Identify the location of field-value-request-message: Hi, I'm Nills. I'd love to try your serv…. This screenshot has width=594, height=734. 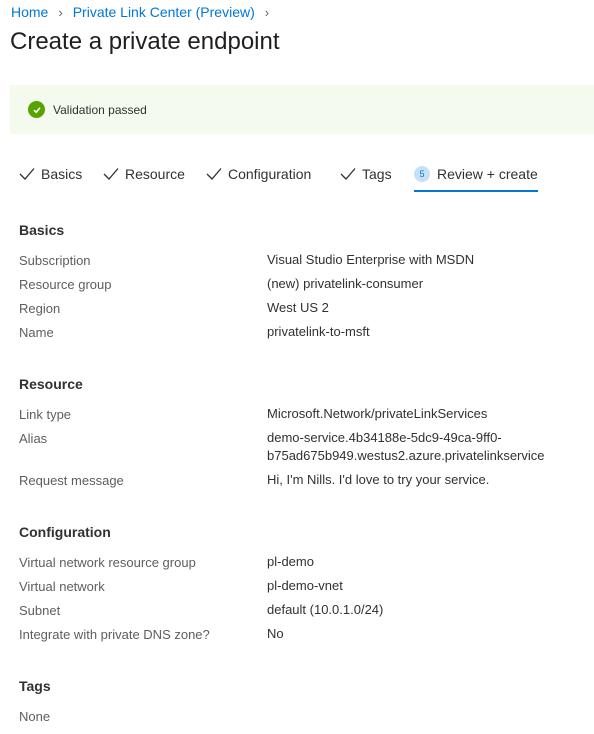
(378, 479).